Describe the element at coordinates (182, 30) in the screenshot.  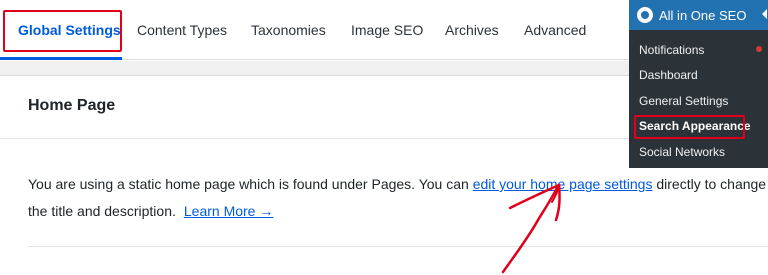
I see `tab-content-types: Content Types` at that location.